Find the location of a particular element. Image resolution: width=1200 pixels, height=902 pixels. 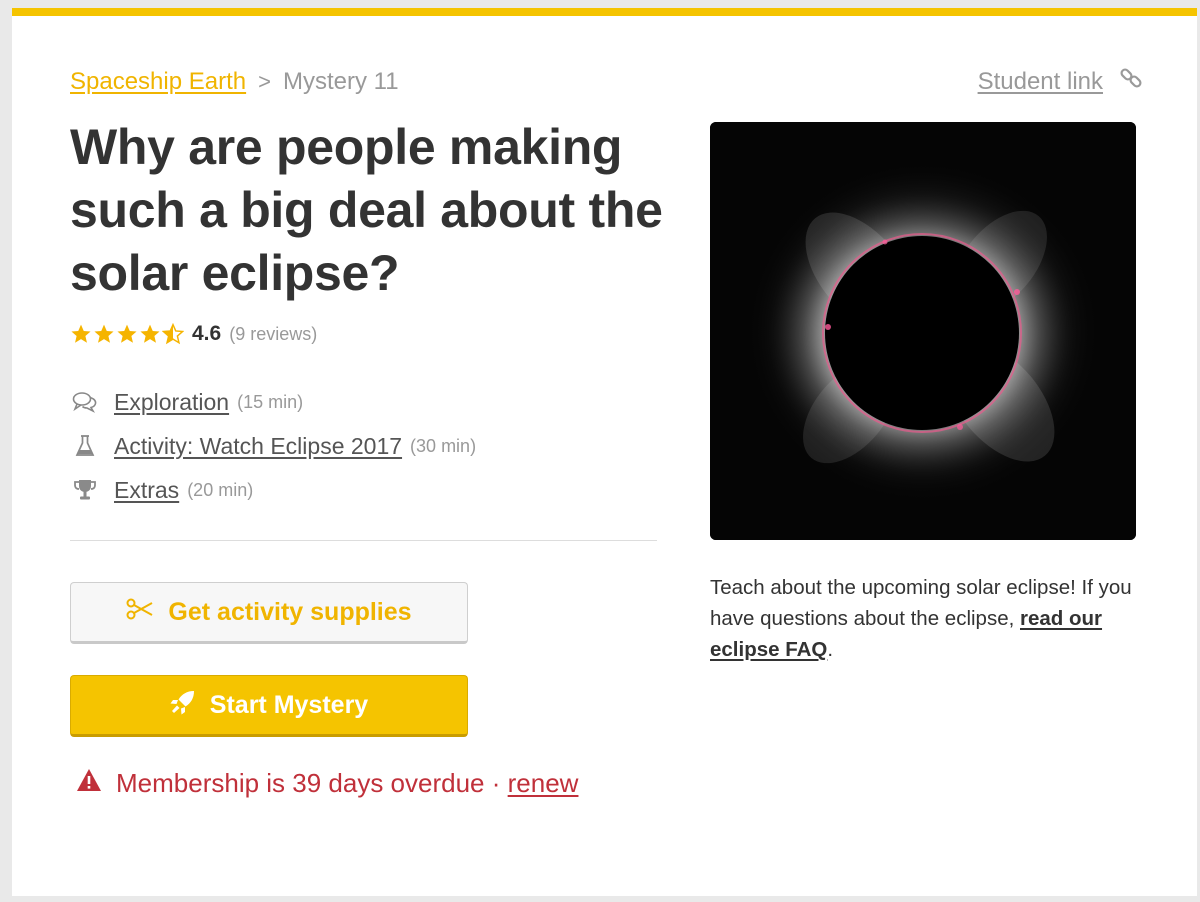

extras-link: Extras is located at coordinates (146, 490).